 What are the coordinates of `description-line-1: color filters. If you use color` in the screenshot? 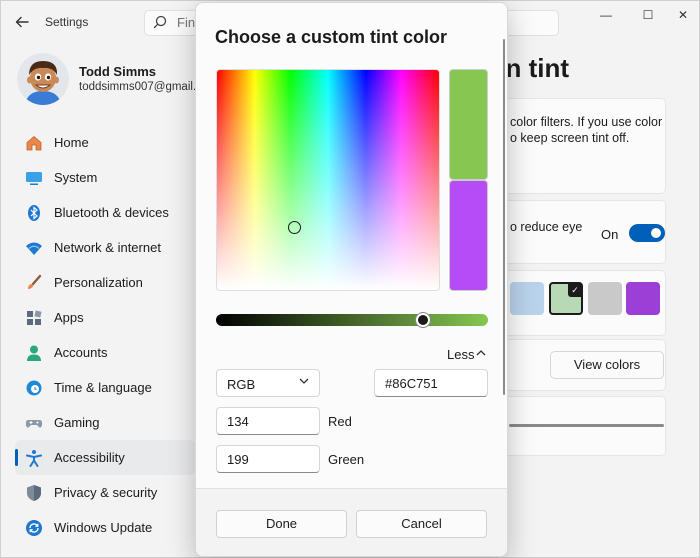 It's located at (586, 122).